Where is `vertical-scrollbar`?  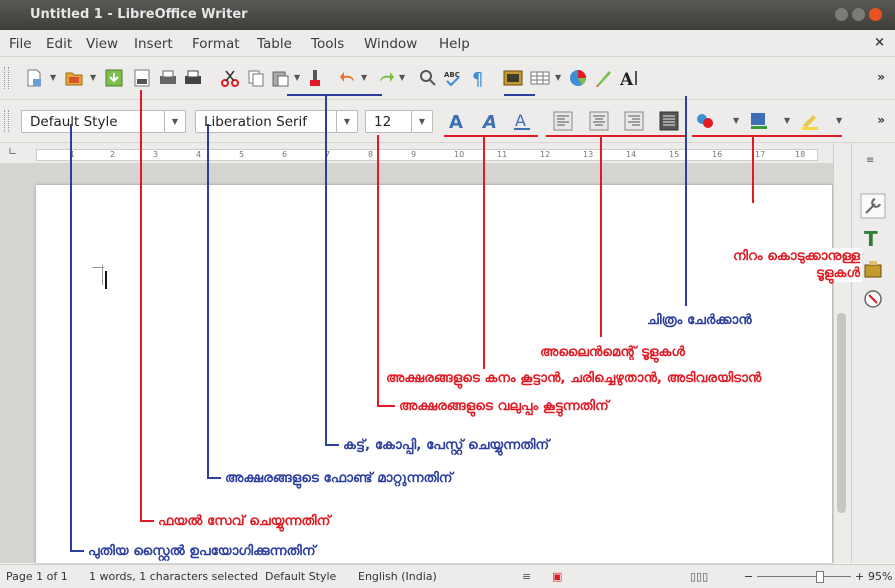
vertical-scrollbar is located at coordinates (842, 353).